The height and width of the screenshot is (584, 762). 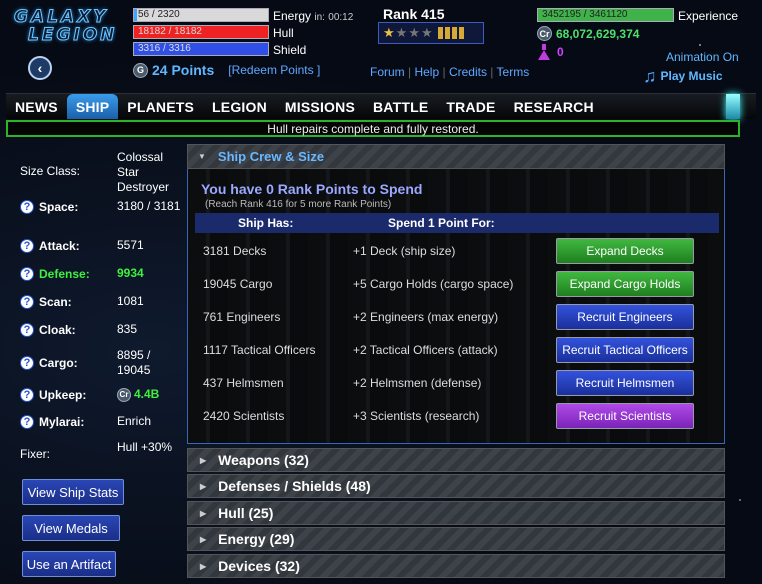 What do you see at coordinates (239, 106) in the screenshot?
I see `tab-legion: LEGION` at bounding box center [239, 106].